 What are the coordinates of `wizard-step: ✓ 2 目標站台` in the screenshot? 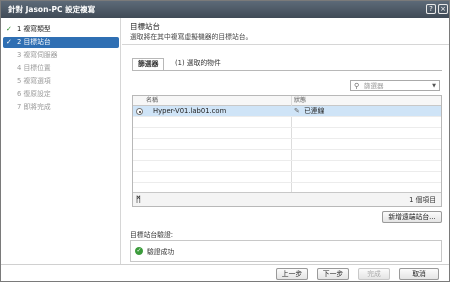 It's located at (61, 42).